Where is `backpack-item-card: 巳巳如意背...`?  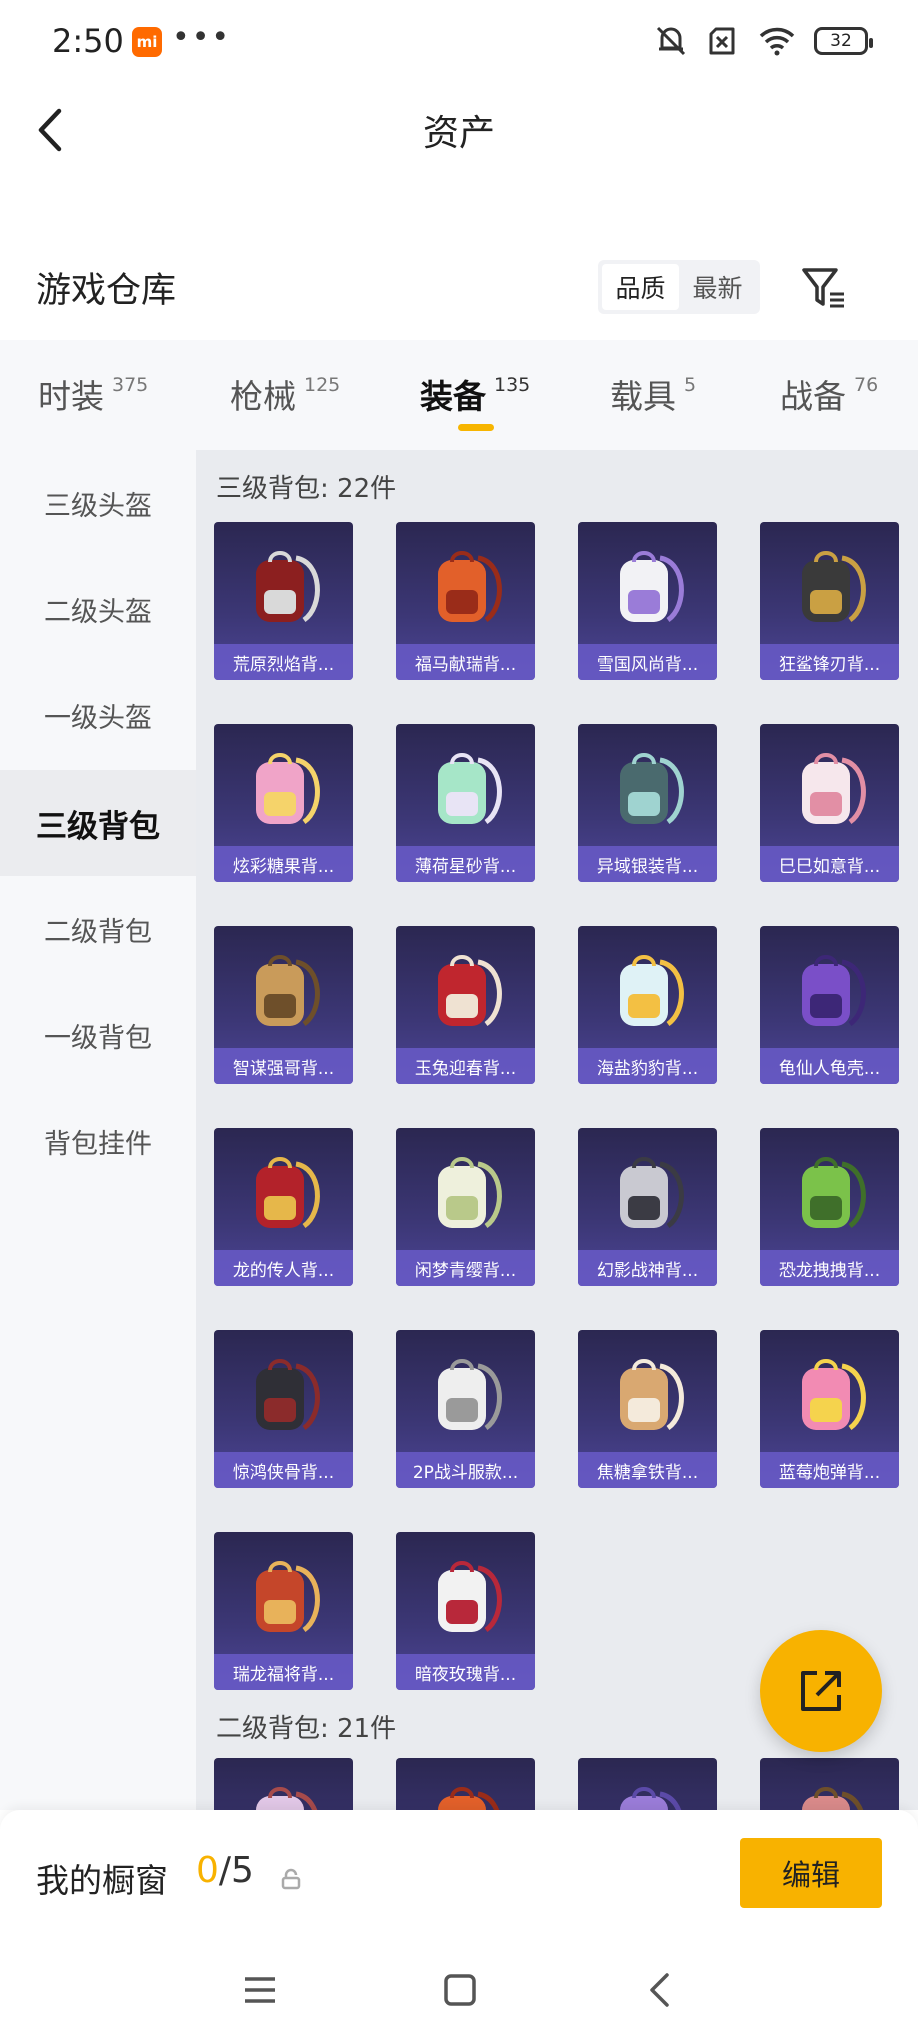
backpack-item-card: 巳巳如意背... is located at coordinates (829, 803).